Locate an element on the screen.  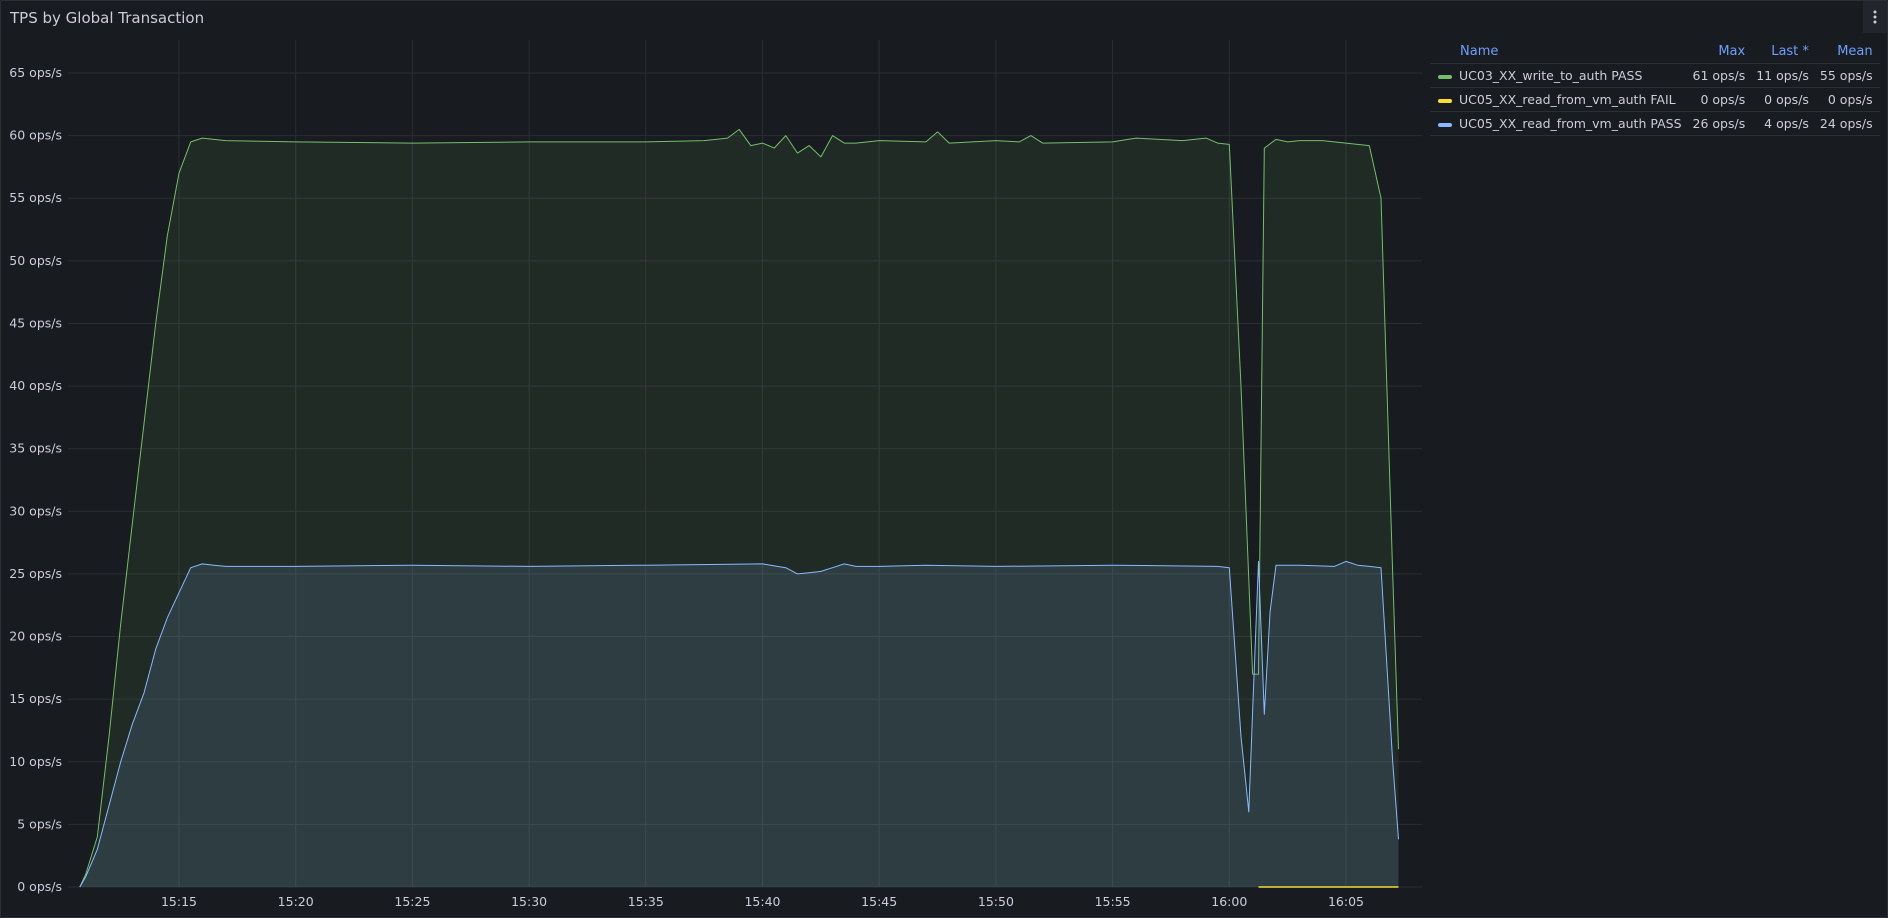
y-tick-label: 20 ops/s is located at coordinates (35, 636).